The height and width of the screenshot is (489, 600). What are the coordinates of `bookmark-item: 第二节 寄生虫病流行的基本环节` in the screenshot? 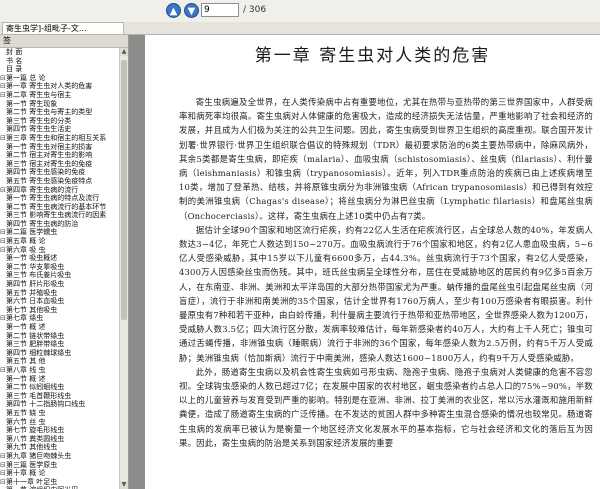 It's located at (59, 207).